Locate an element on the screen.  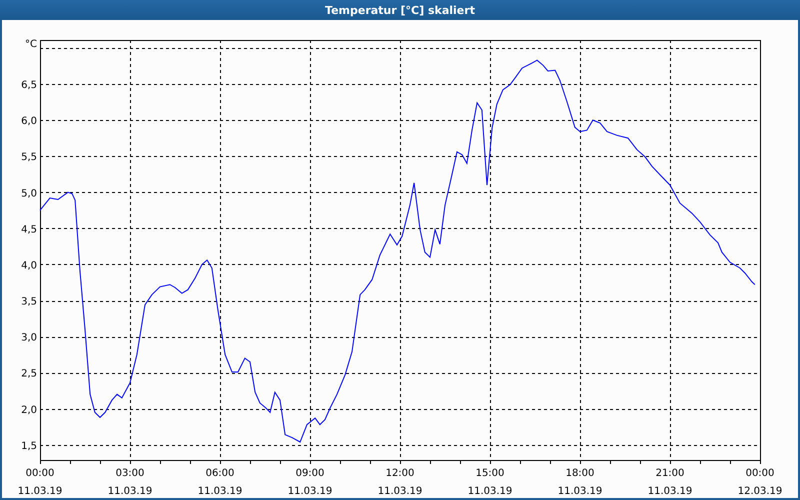
y-tick-label: 4,5 is located at coordinates (29, 230).